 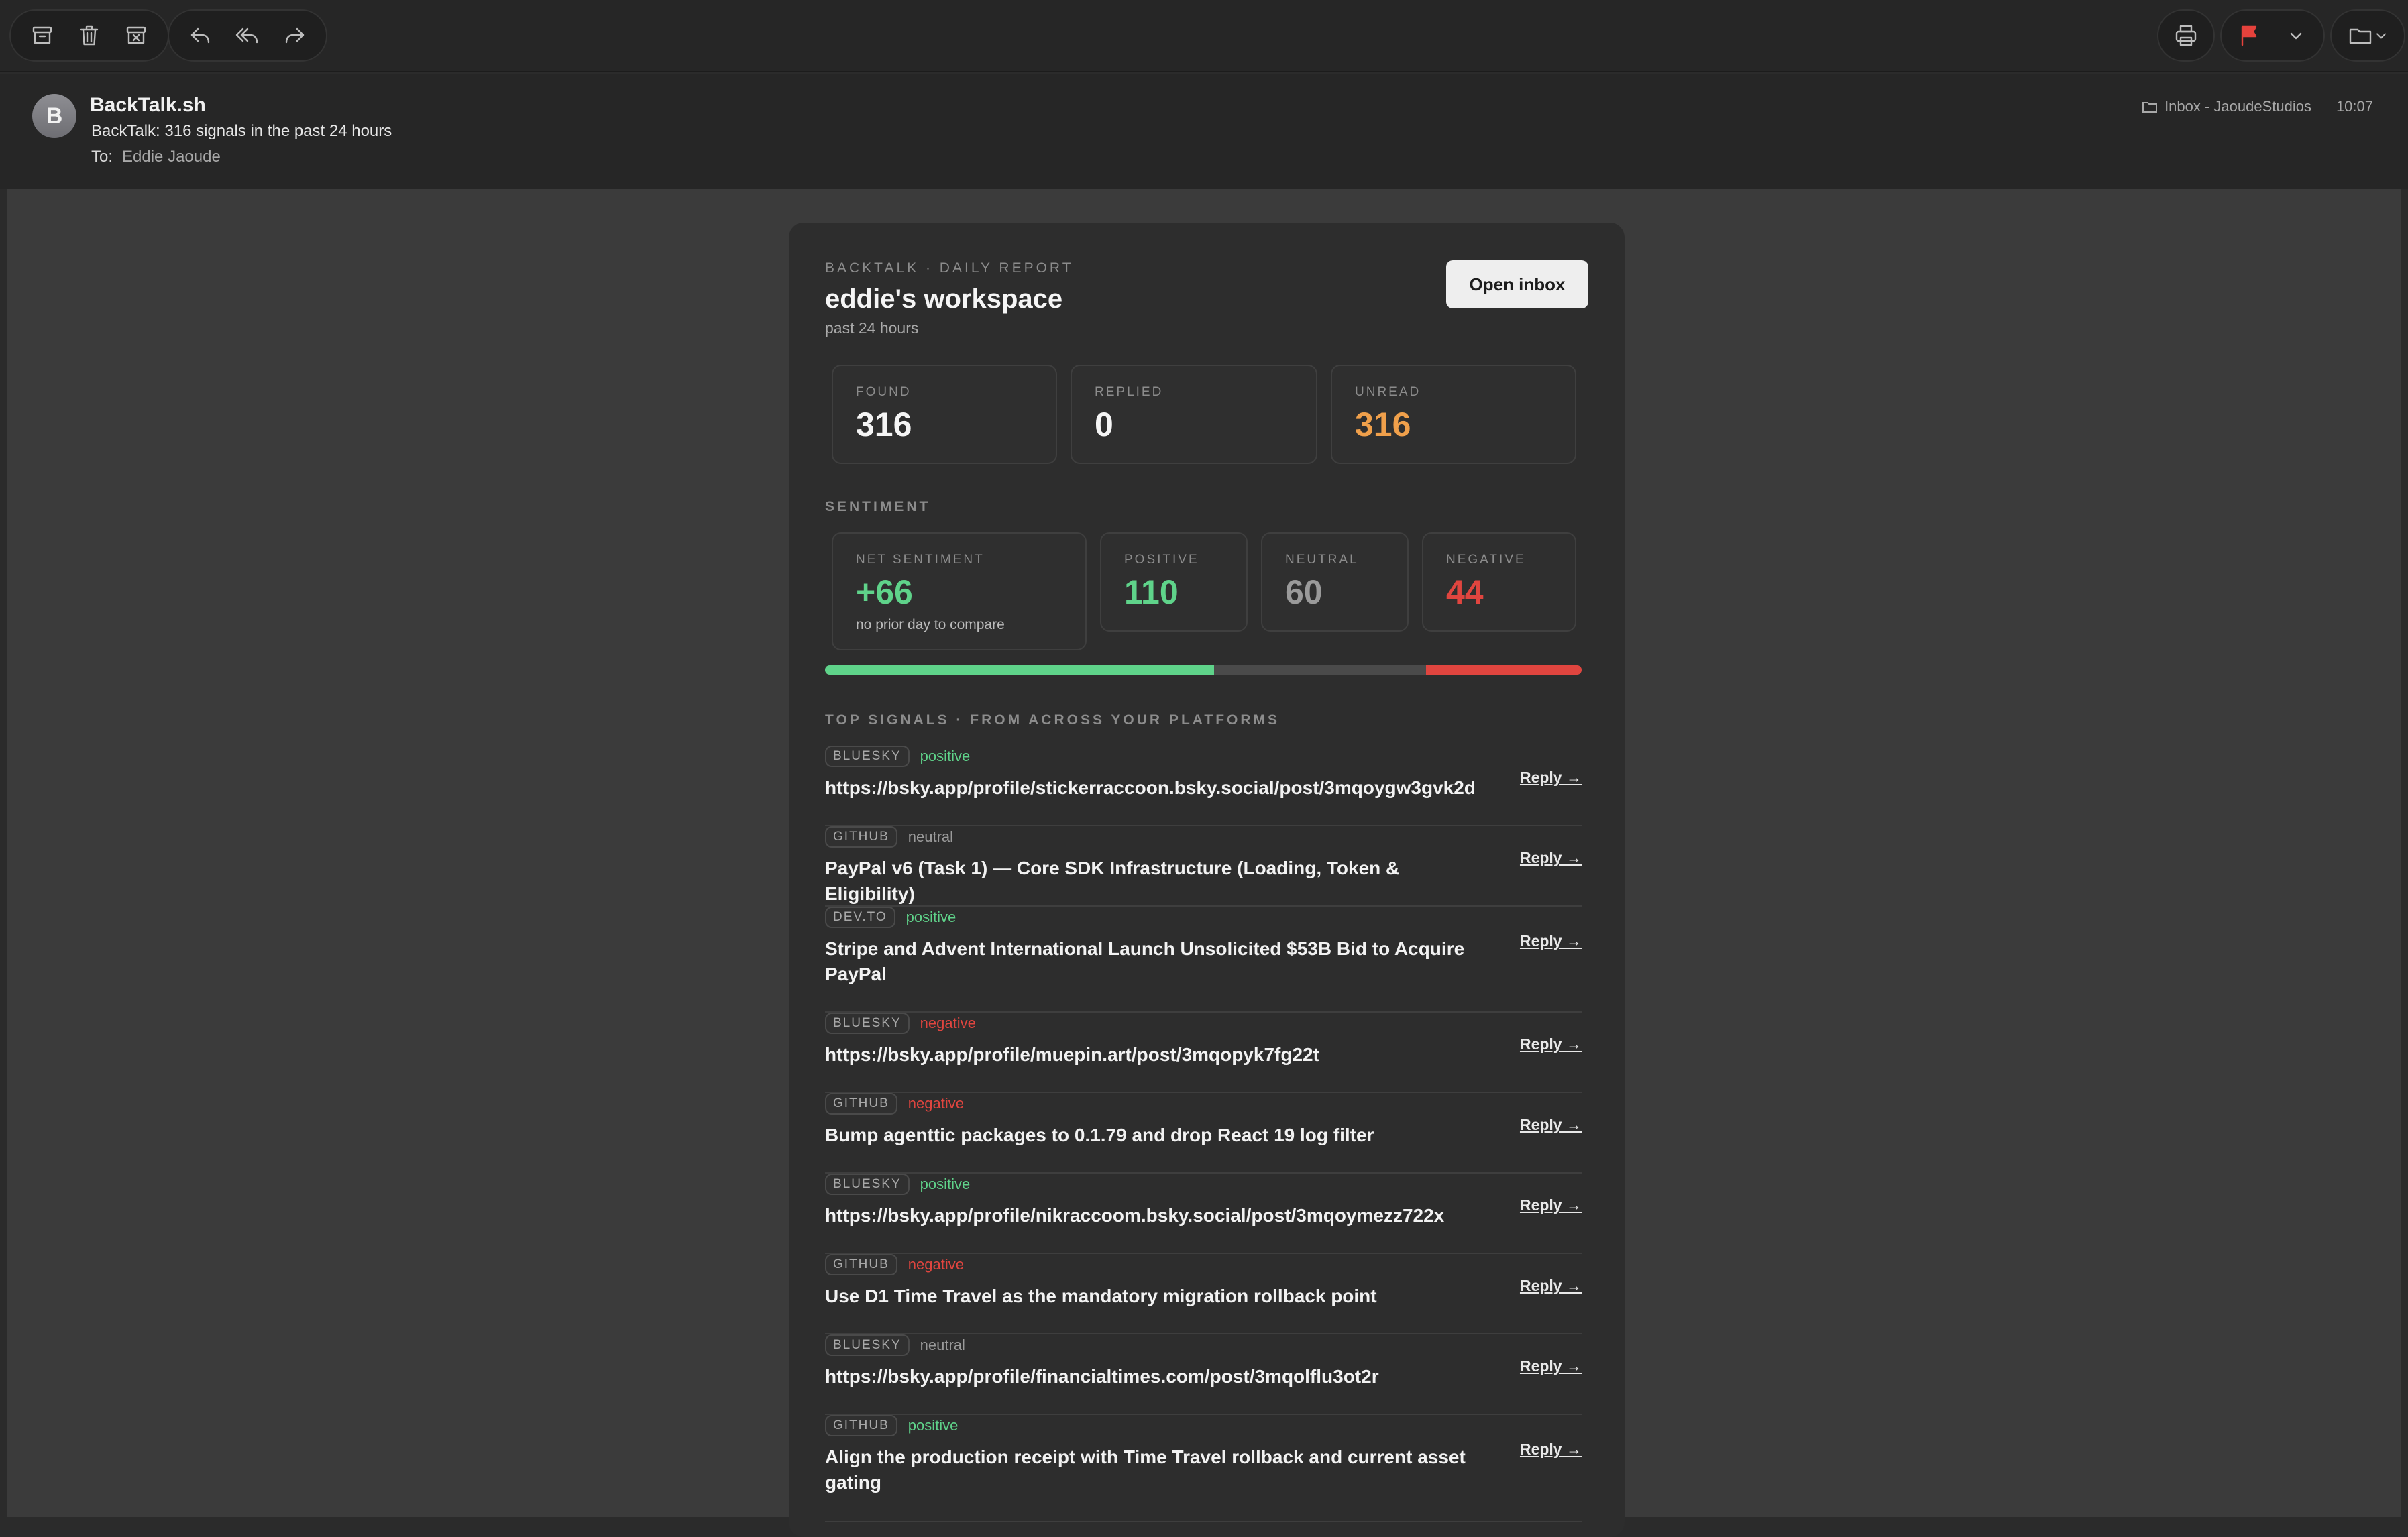 What do you see at coordinates (1486, 560) in the screenshot?
I see `negative-label: NEGATIVE` at bounding box center [1486, 560].